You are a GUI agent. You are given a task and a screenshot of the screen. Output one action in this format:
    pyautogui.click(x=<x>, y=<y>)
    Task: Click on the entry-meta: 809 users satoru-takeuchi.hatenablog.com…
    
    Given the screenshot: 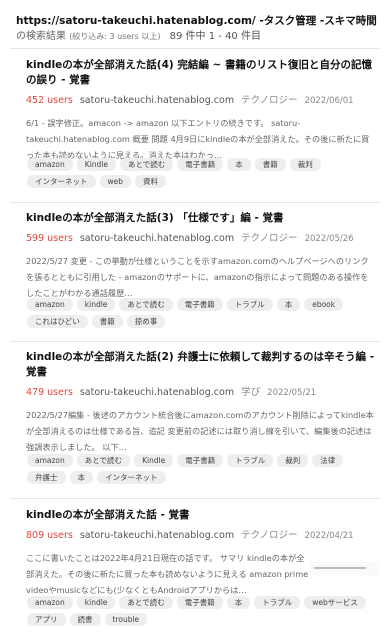 What is the action you would take?
    pyautogui.click(x=201, y=536)
    